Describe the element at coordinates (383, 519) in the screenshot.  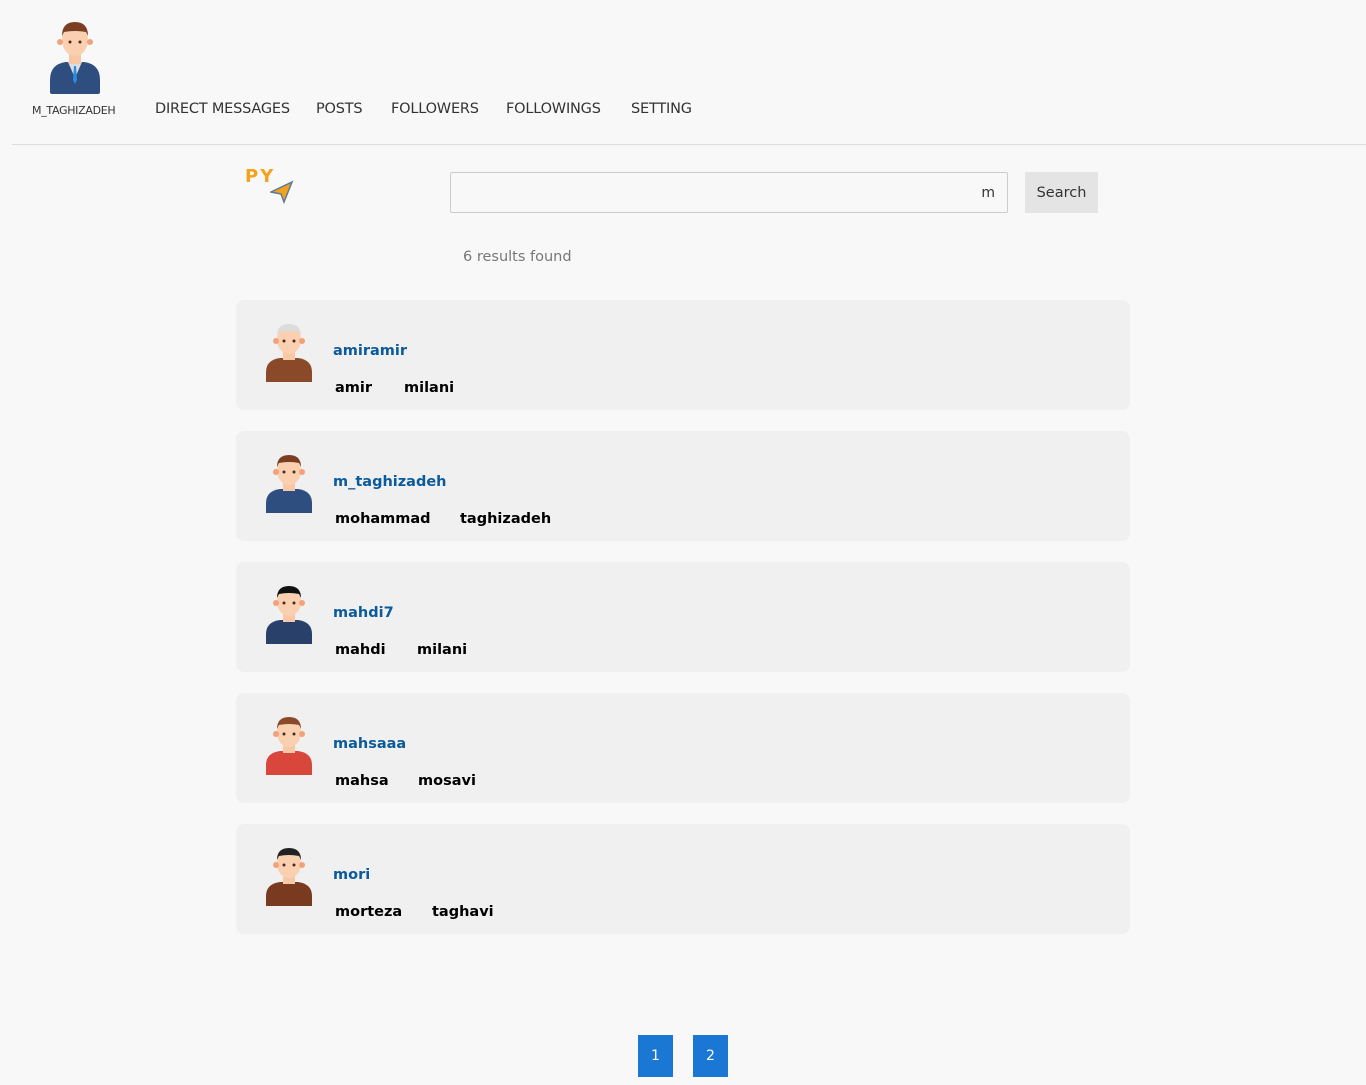
I see `user-first-name: mohammad` at that location.